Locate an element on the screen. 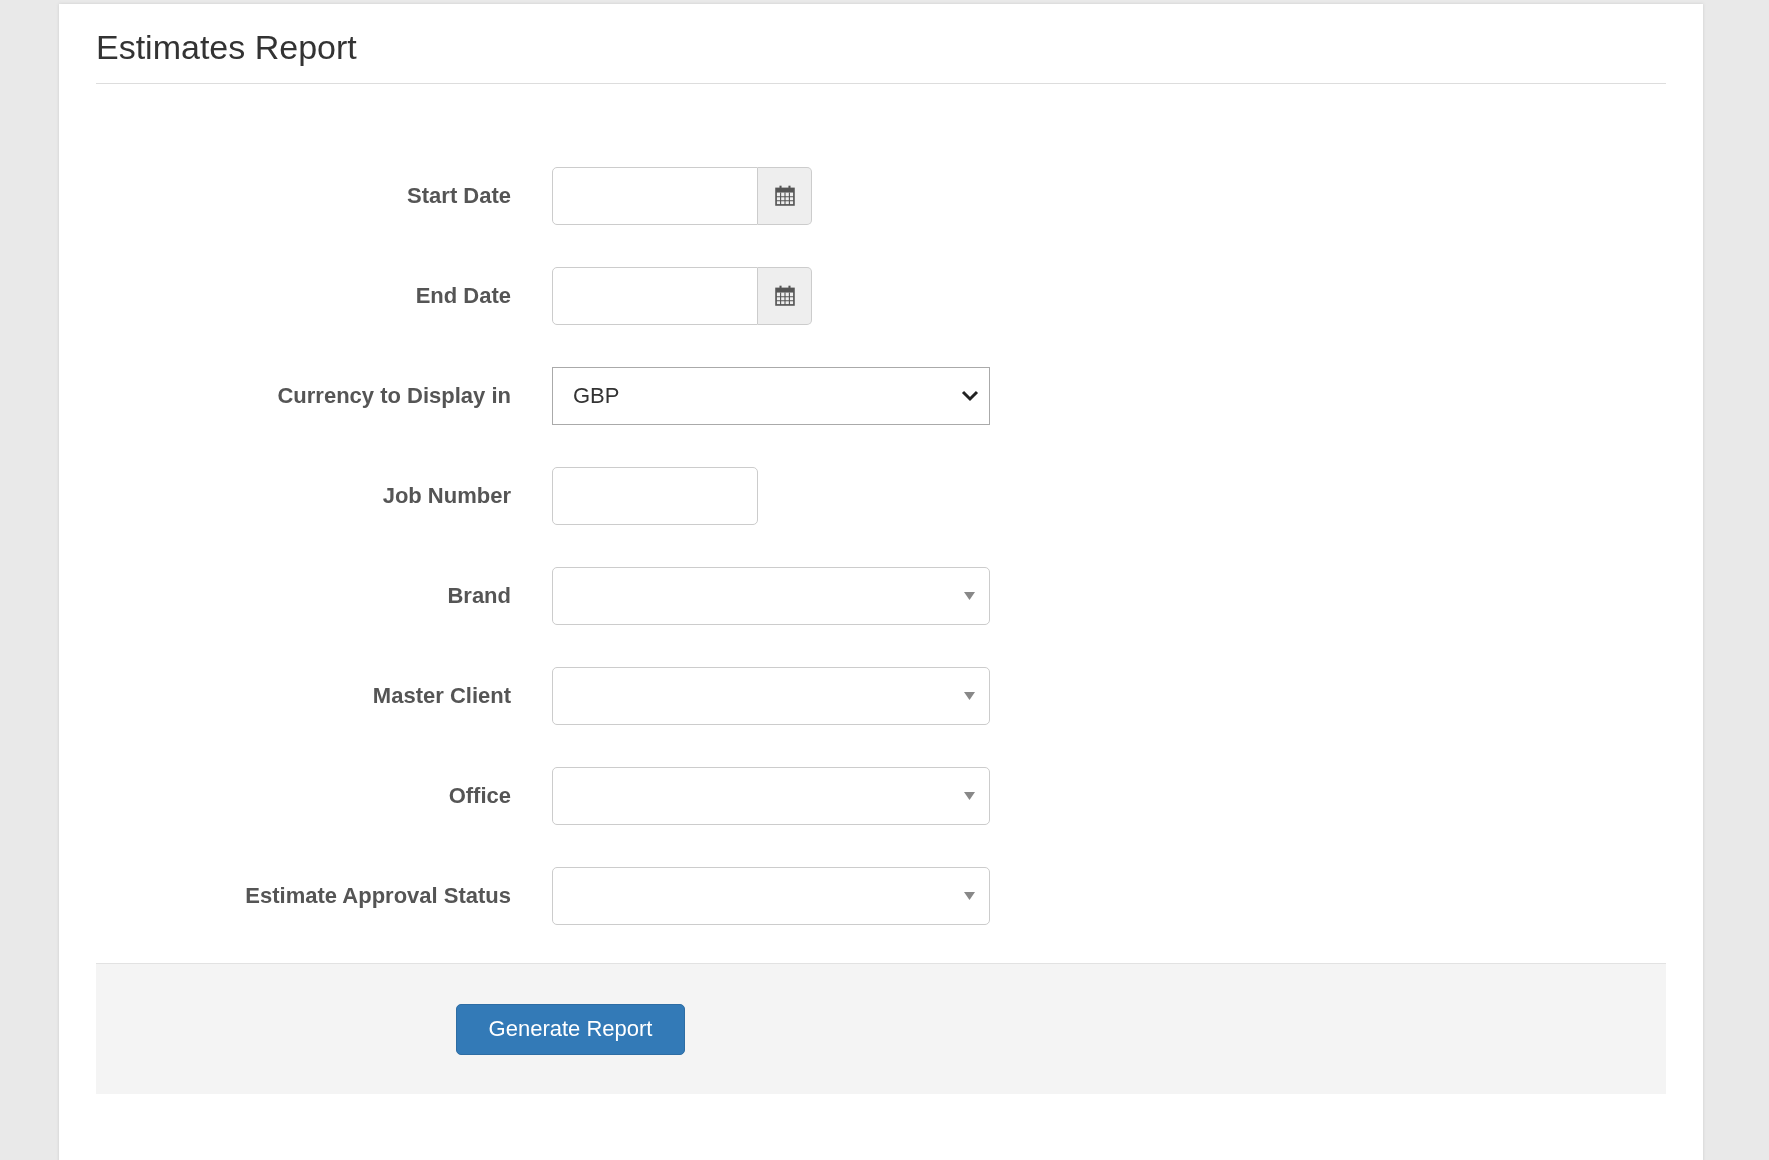 This screenshot has height=1160, width=1769. page-title: Estimates Report is located at coordinates (226, 47).